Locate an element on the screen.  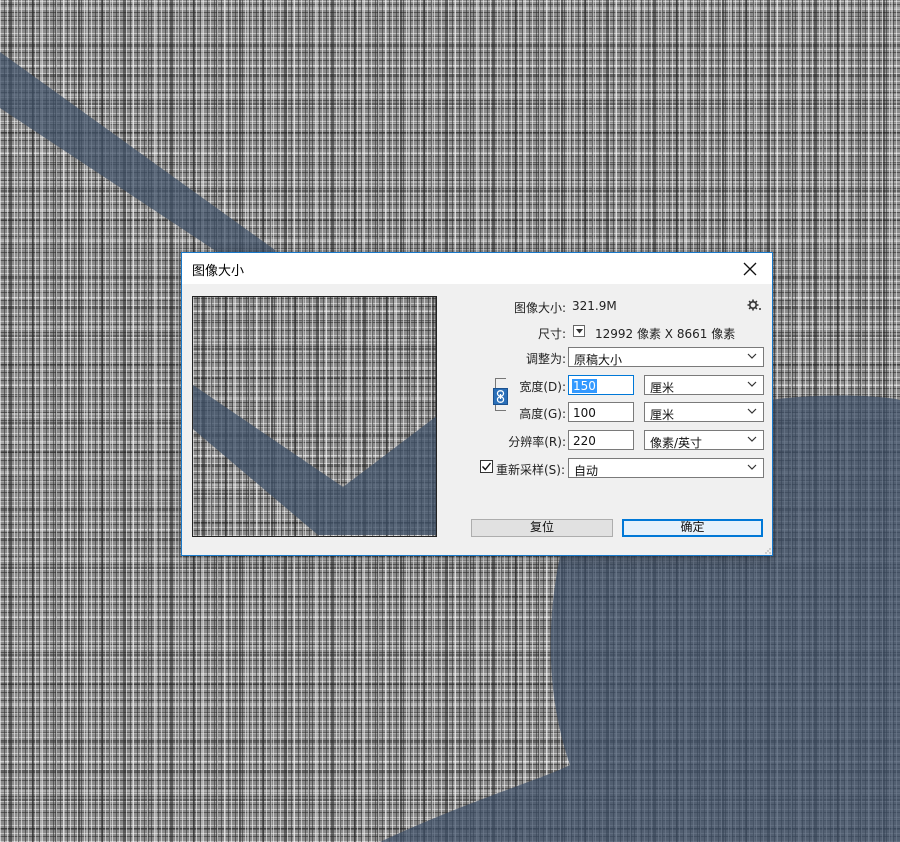
gear-icon is located at coordinates (754, 305).